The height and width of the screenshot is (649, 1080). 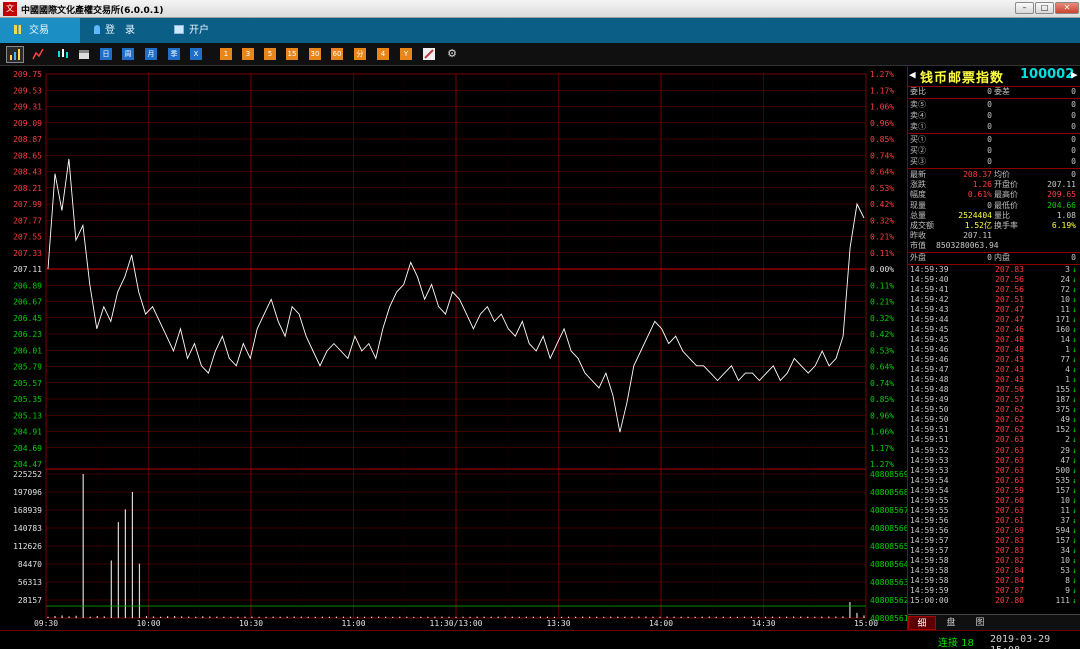 I want to click on percent-tick-label: 0.42%, so click(x=882, y=334).